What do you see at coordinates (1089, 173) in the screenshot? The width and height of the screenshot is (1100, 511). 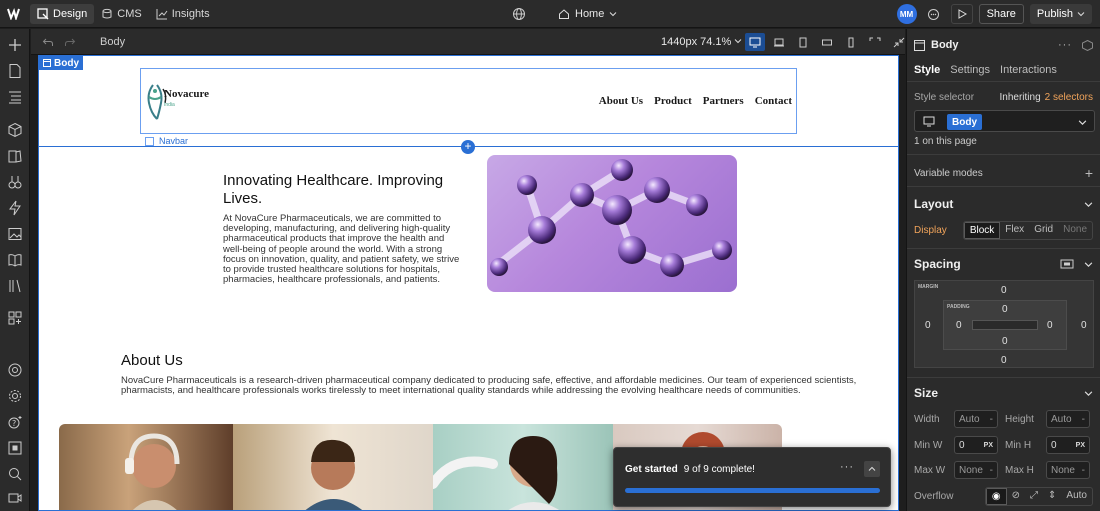 I see `add-variable-mode-icon: +` at bounding box center [1089, 173].